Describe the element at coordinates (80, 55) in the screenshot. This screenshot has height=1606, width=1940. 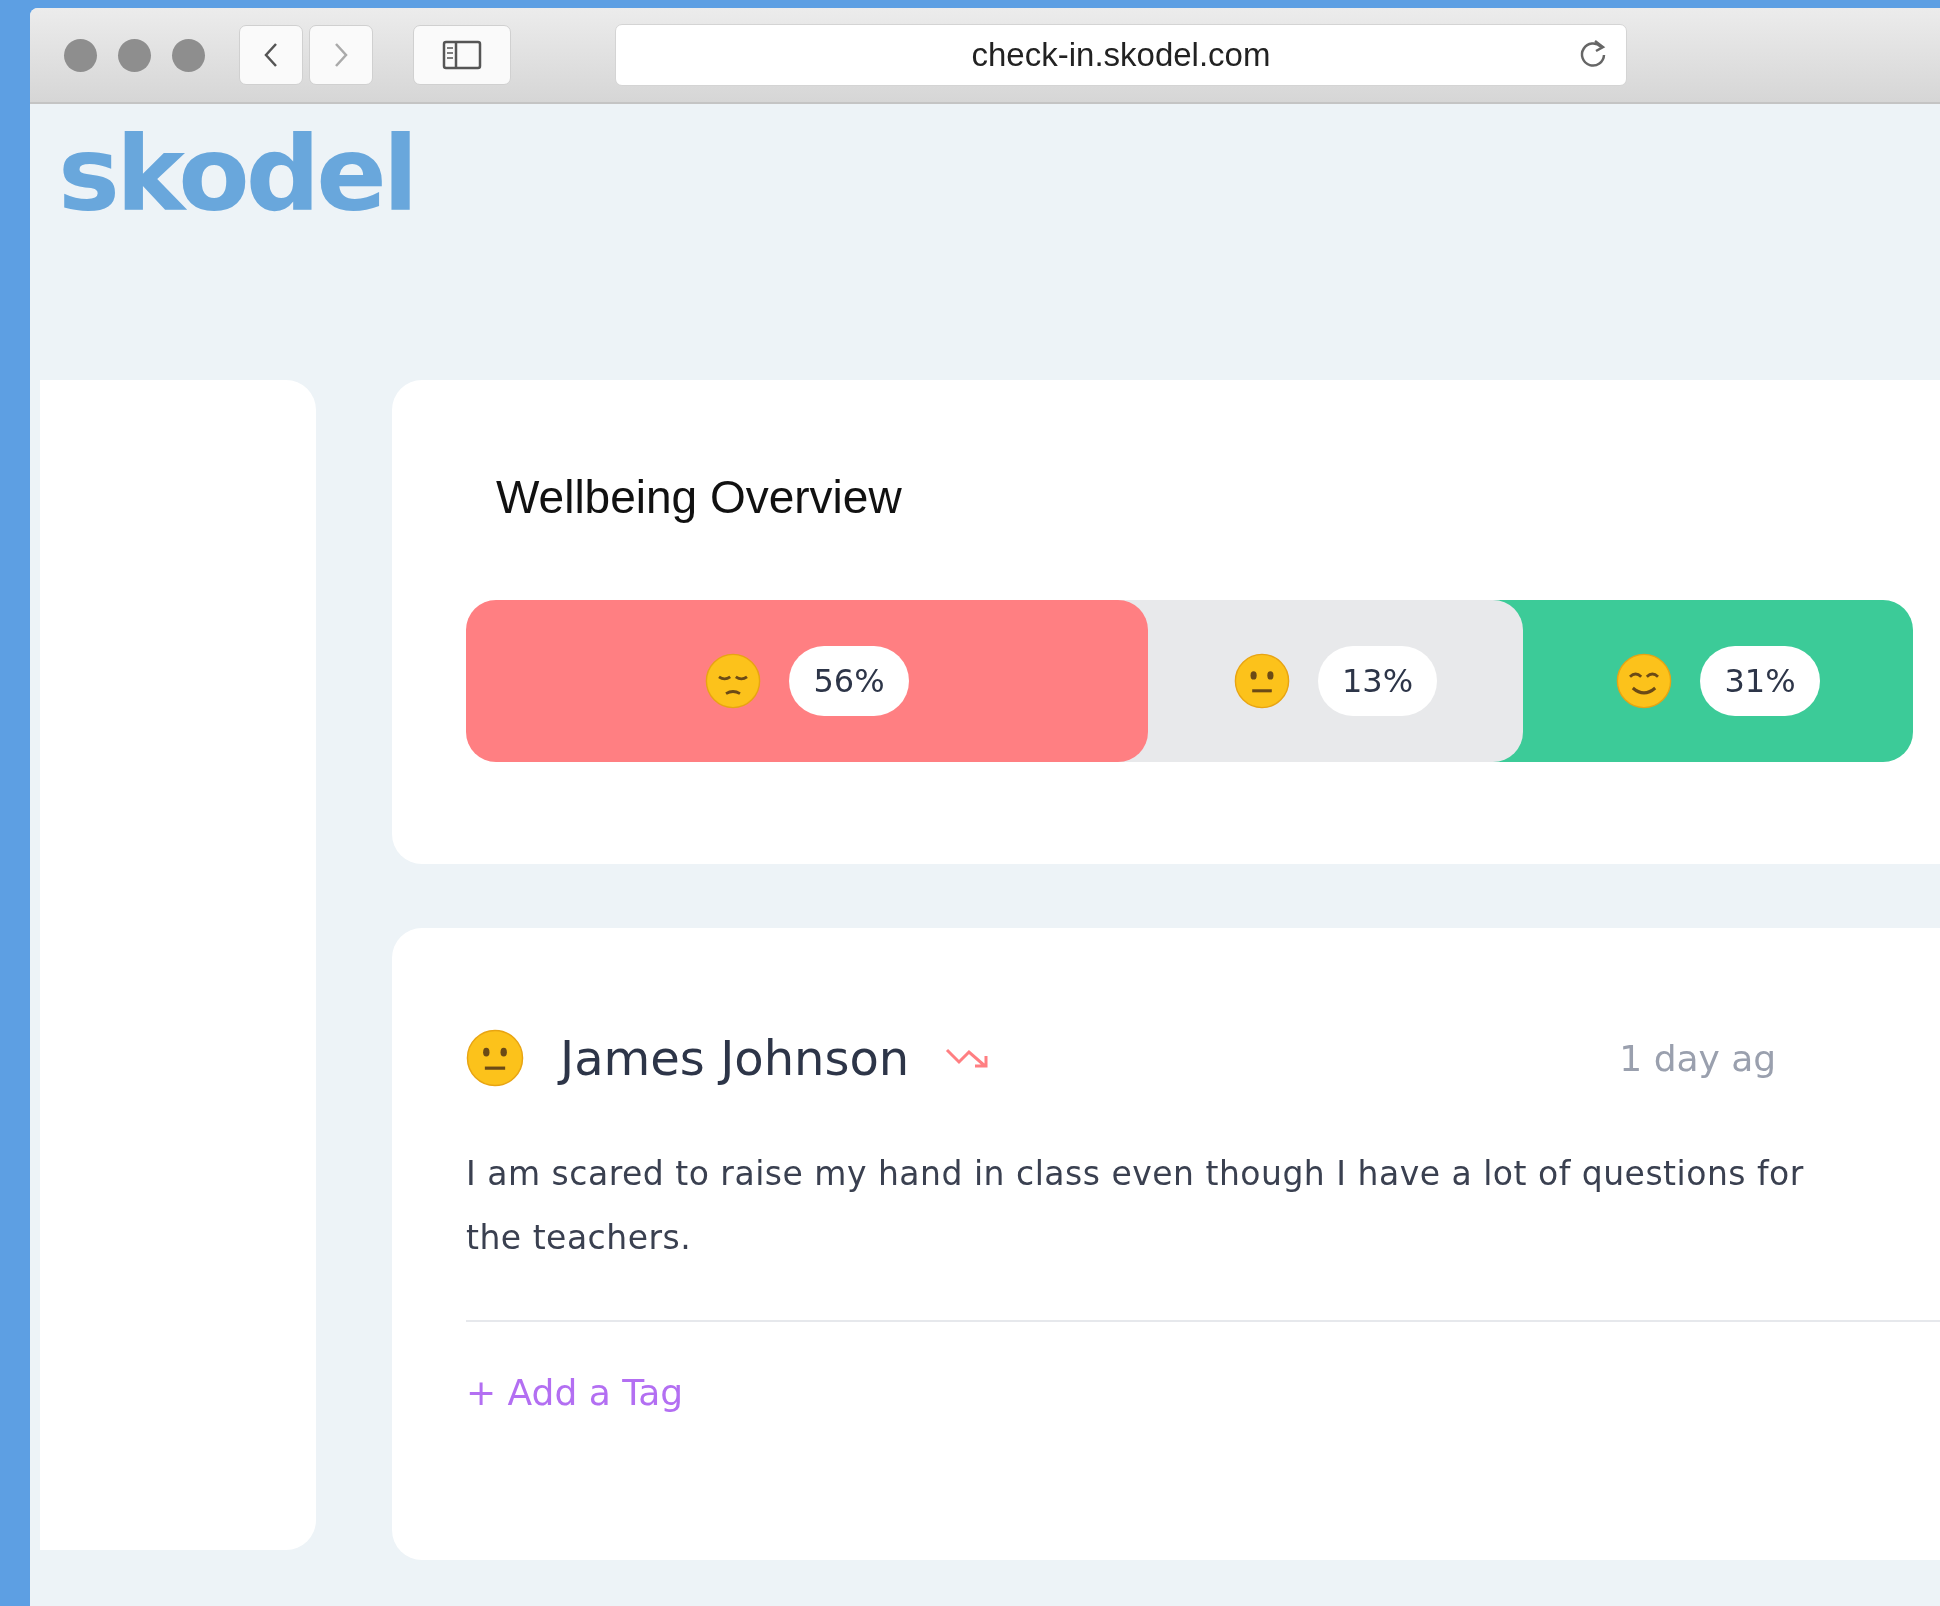
I see `close-window-button` at that location.